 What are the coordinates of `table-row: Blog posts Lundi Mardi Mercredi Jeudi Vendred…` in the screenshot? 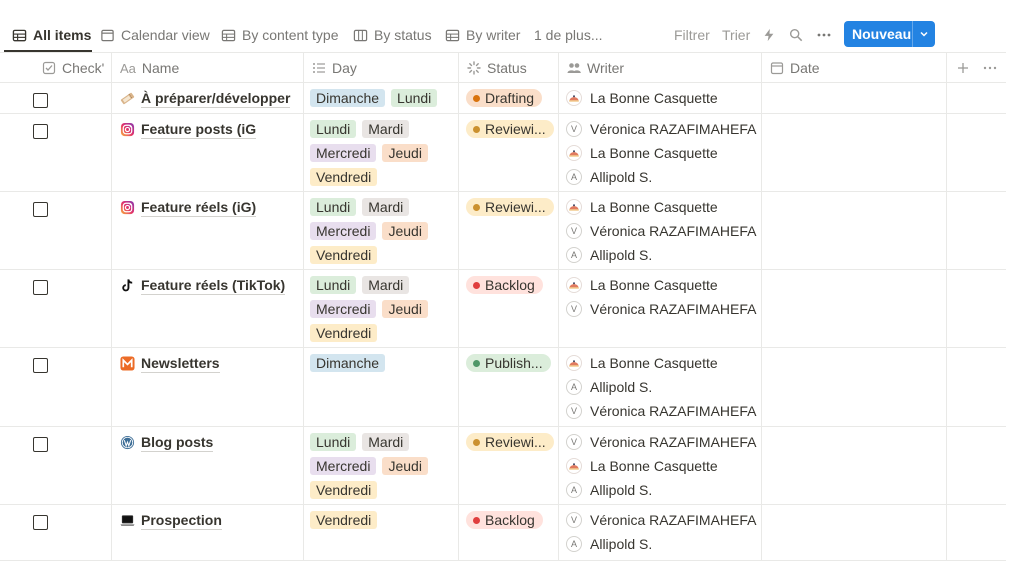 It's located at (503, 466).